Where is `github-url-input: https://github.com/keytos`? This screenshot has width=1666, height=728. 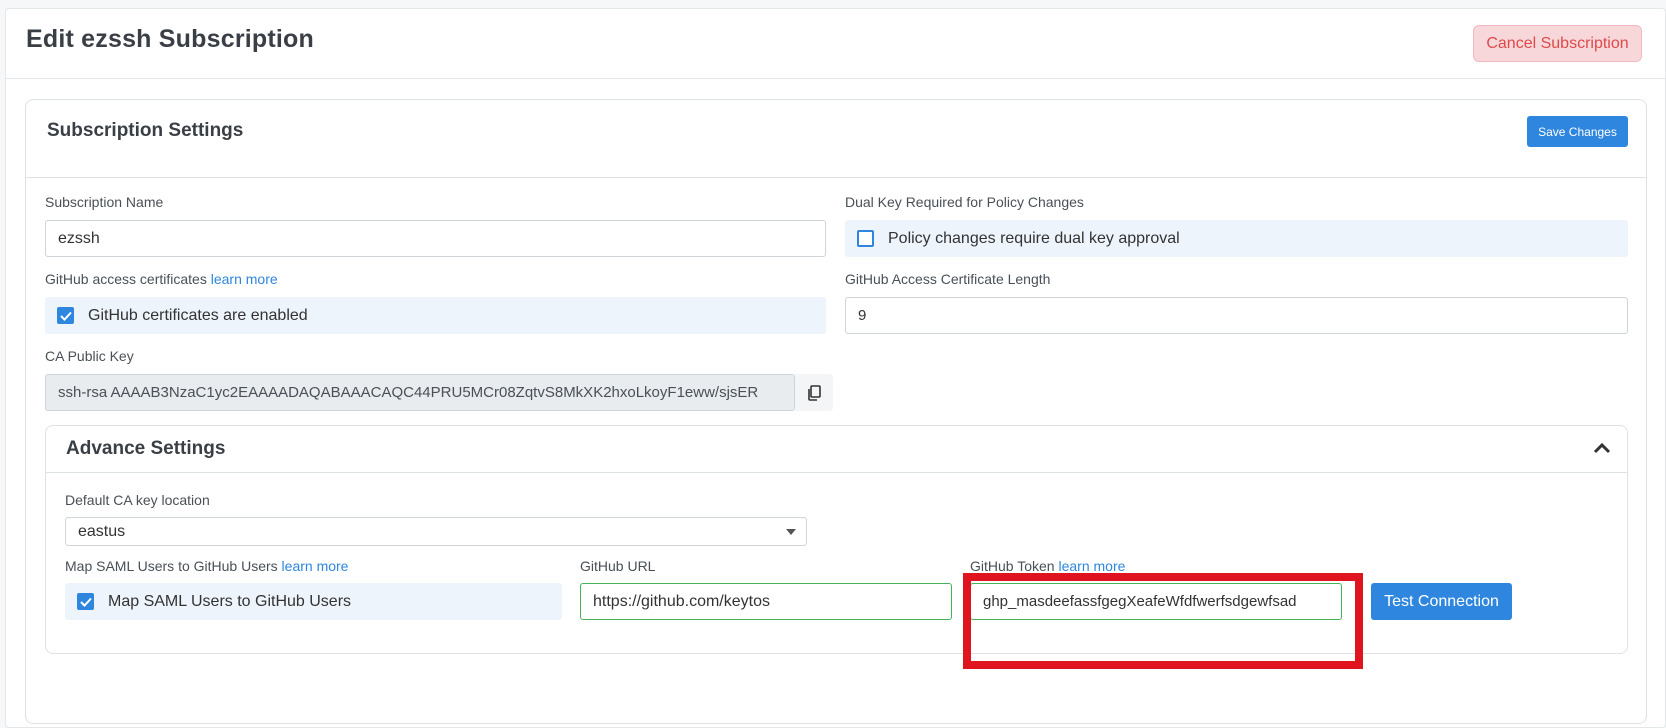
github-url-input: https://github.com/keytos is located at coordinates (766, 601).